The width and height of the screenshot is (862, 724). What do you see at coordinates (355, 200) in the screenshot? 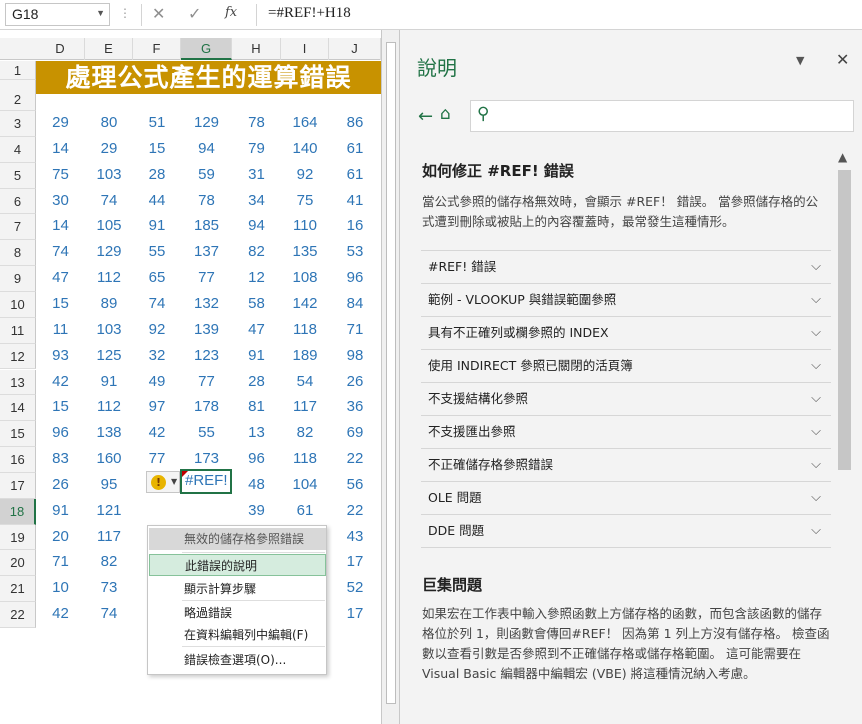
I see `cell-j6: 41` at bounding box center [355, 200].